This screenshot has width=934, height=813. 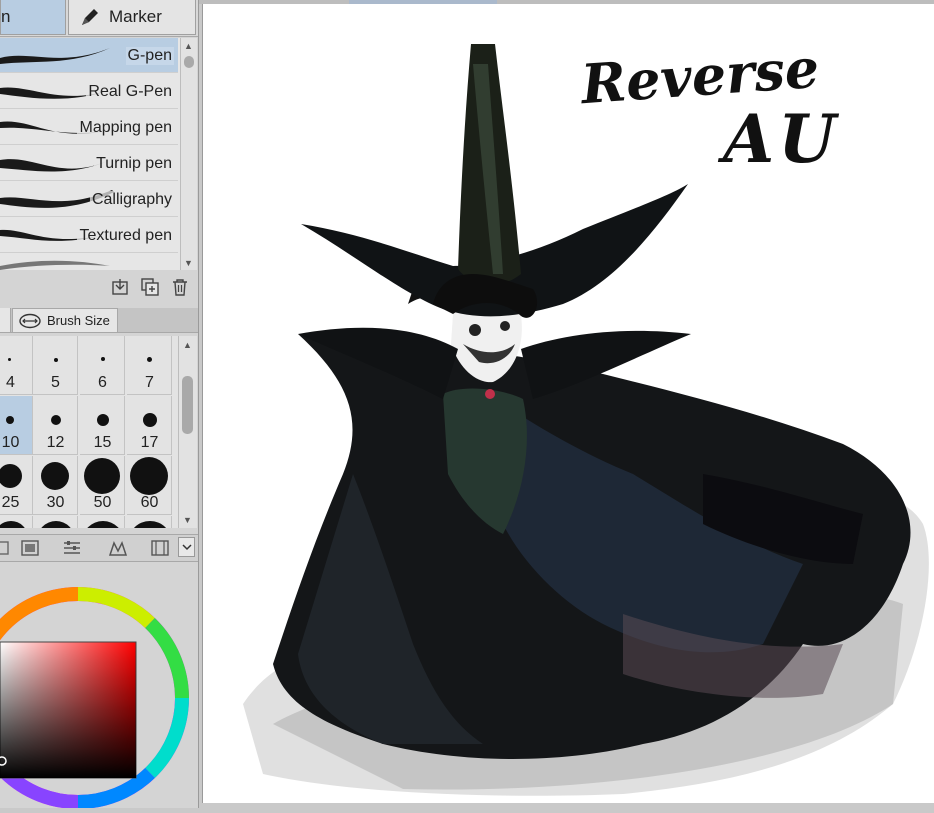 I want to click on brush-list-scrollbar: ▲ ▼, so click(x=188, y=154).